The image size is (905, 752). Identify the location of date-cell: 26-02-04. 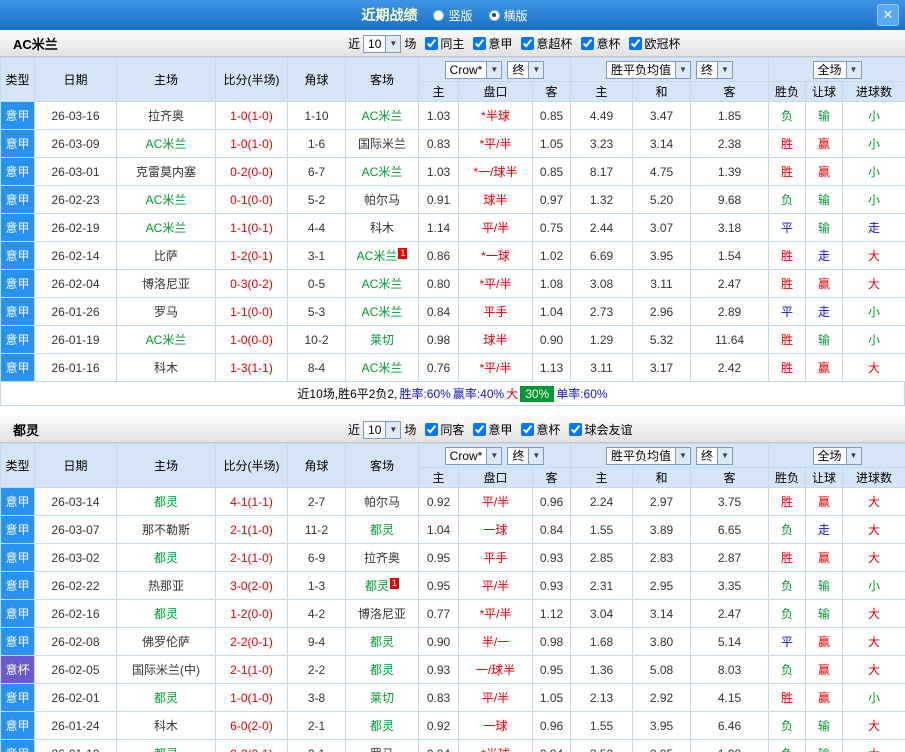
(75, 283).